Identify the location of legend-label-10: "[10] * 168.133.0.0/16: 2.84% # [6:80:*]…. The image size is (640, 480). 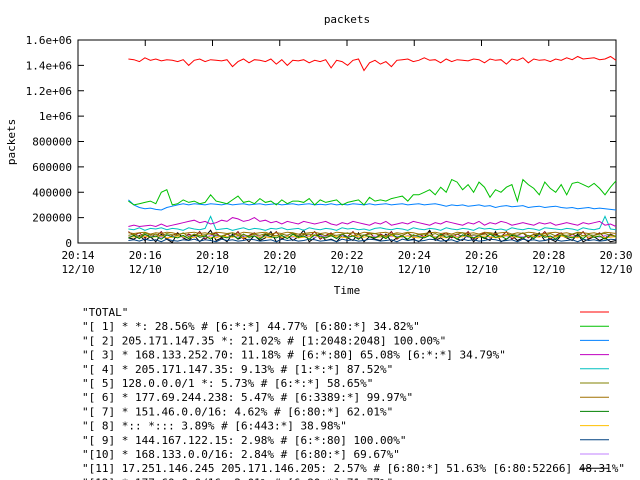
(241, 454).